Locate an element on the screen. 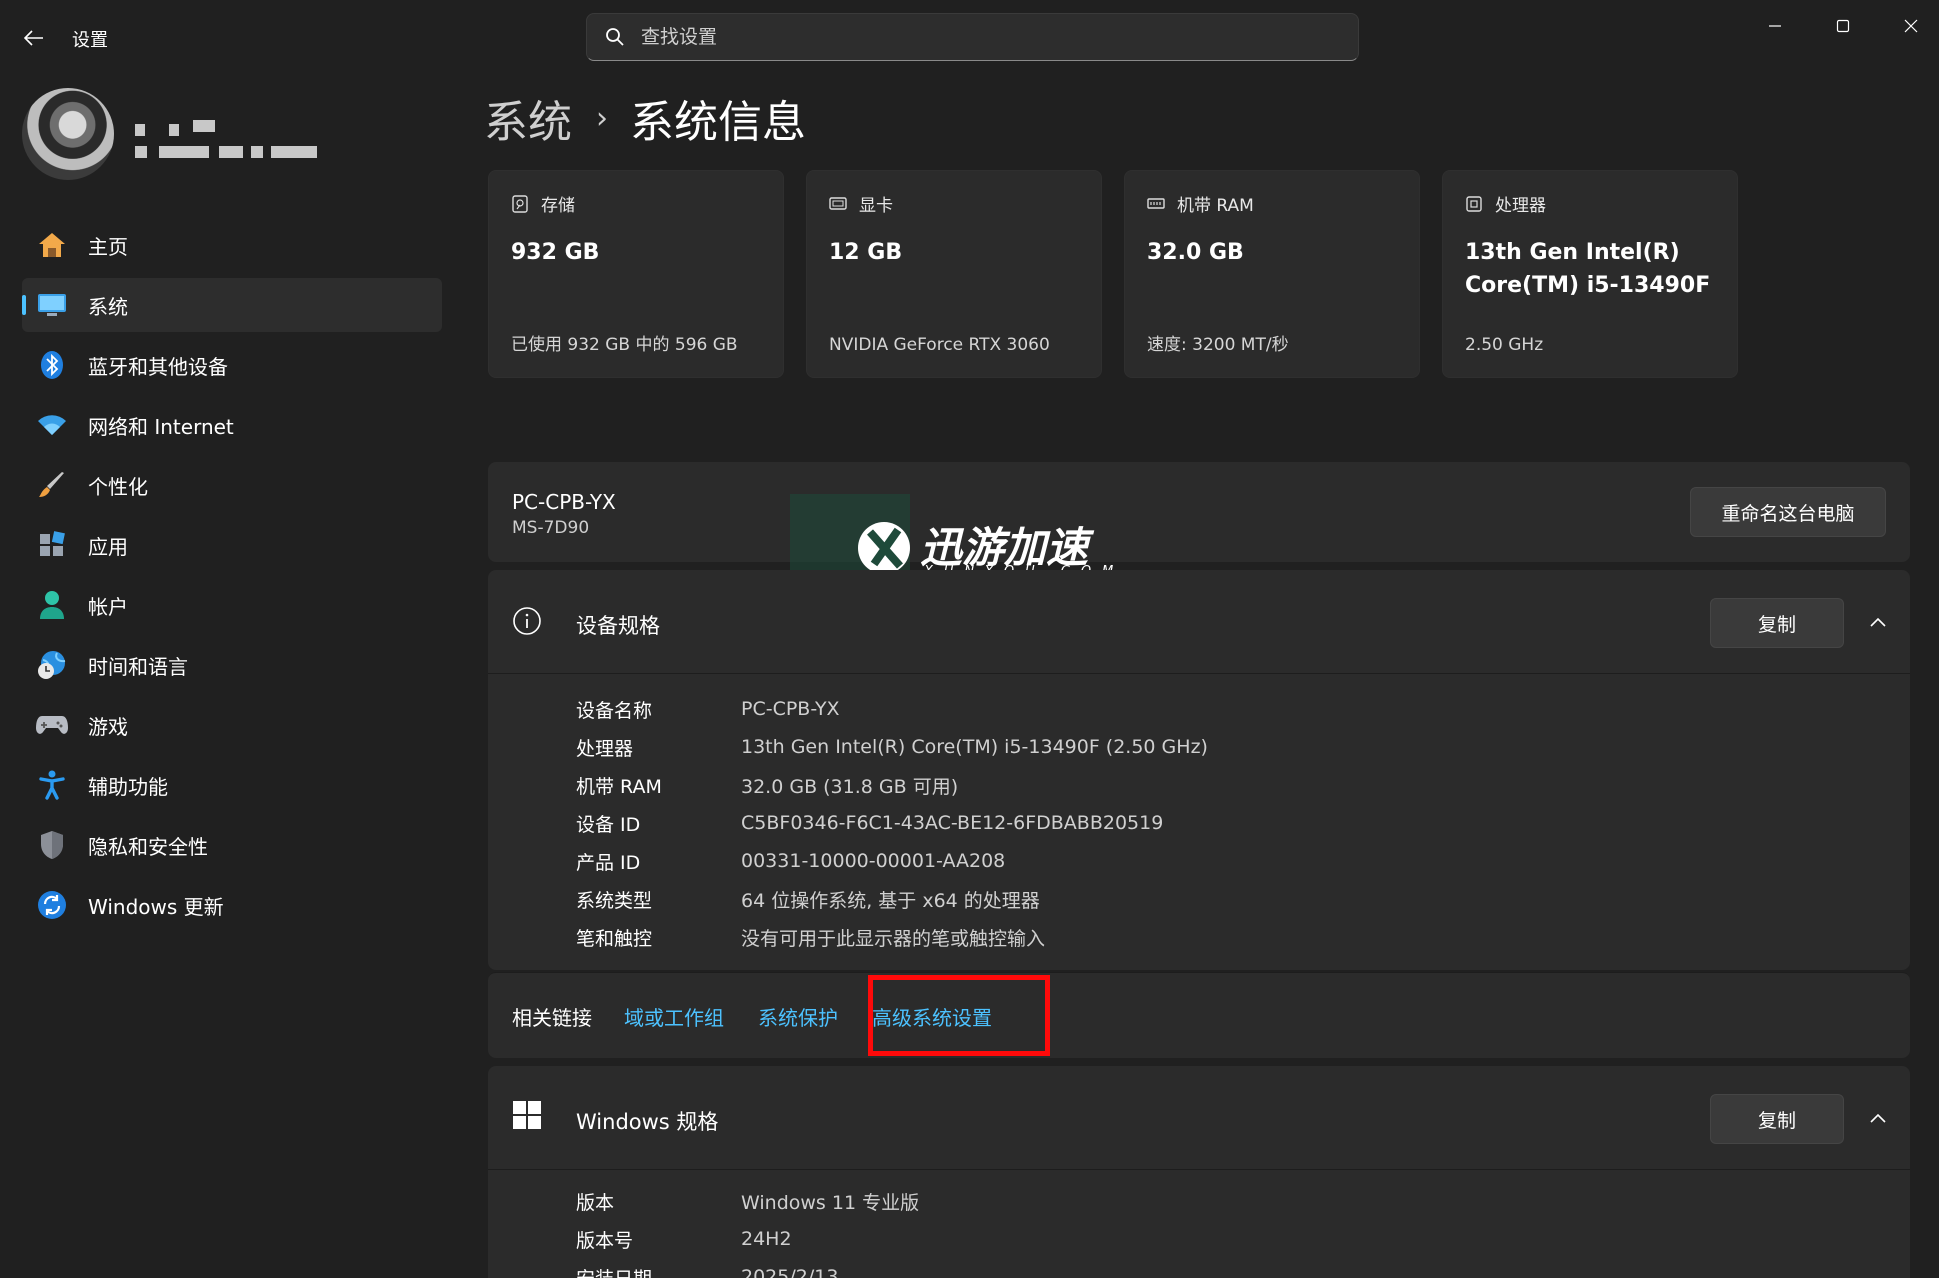  wifi-icon is located at coordinates (52, 425).